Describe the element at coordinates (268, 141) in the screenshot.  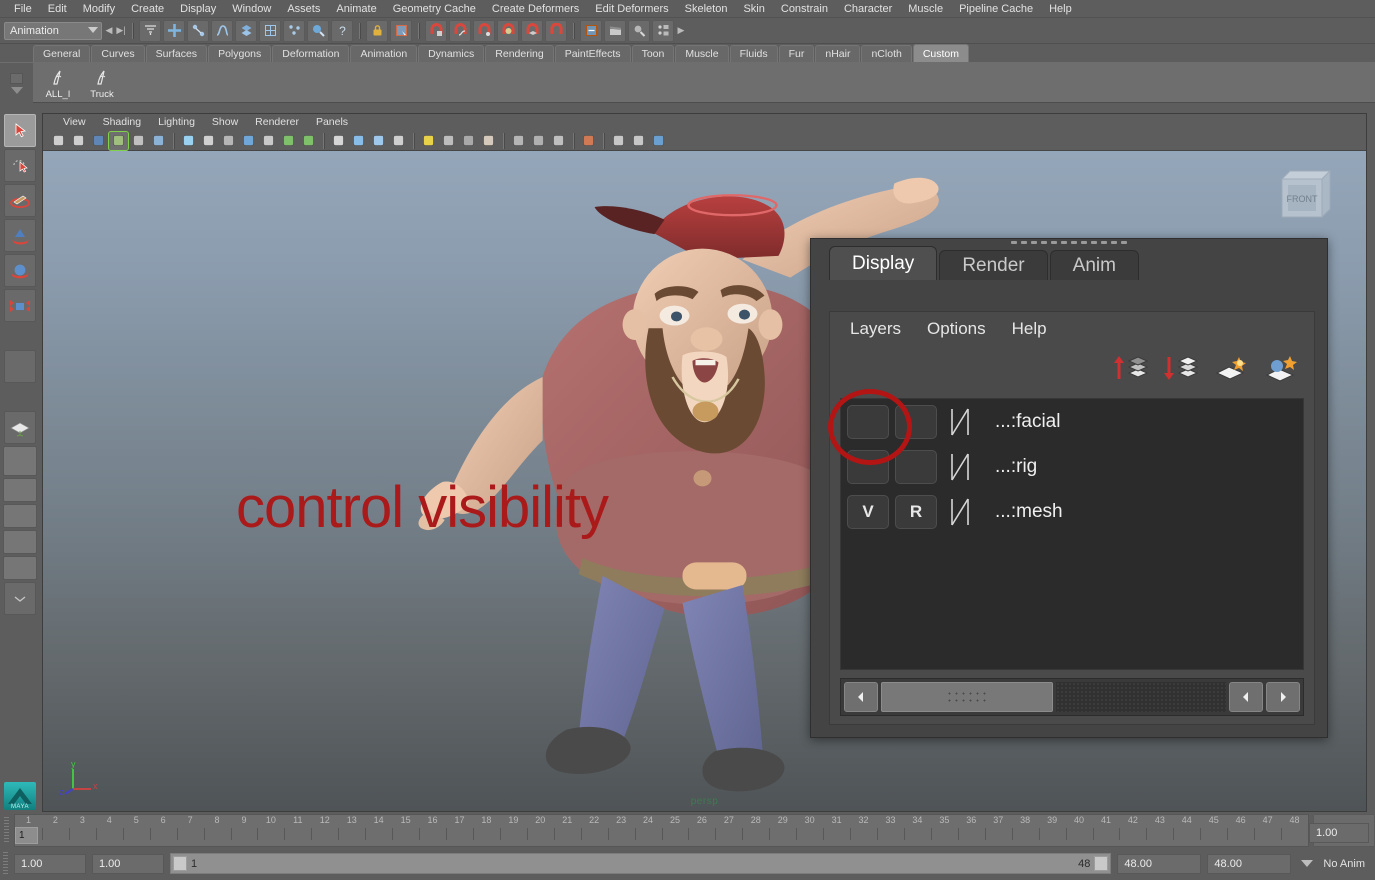
I see `xray-icon` at that location.